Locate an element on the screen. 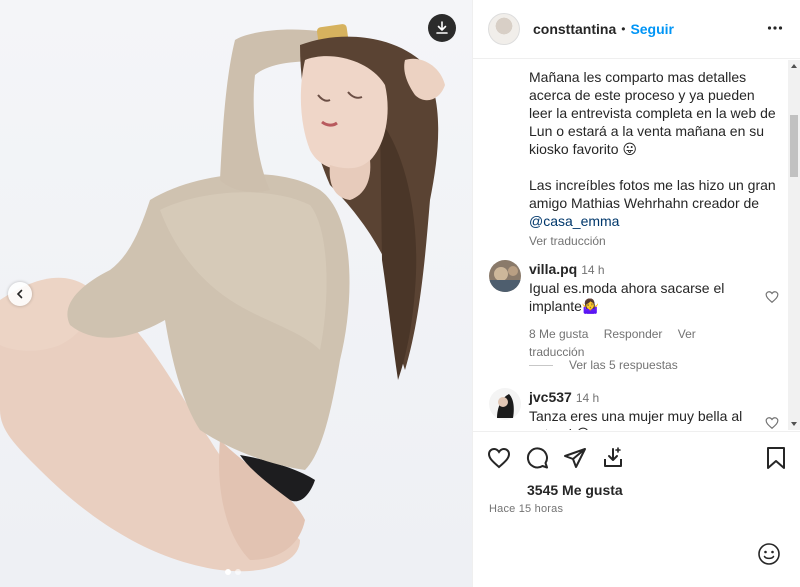  comment-username: villa.pq is located at coordinates (553, 269).